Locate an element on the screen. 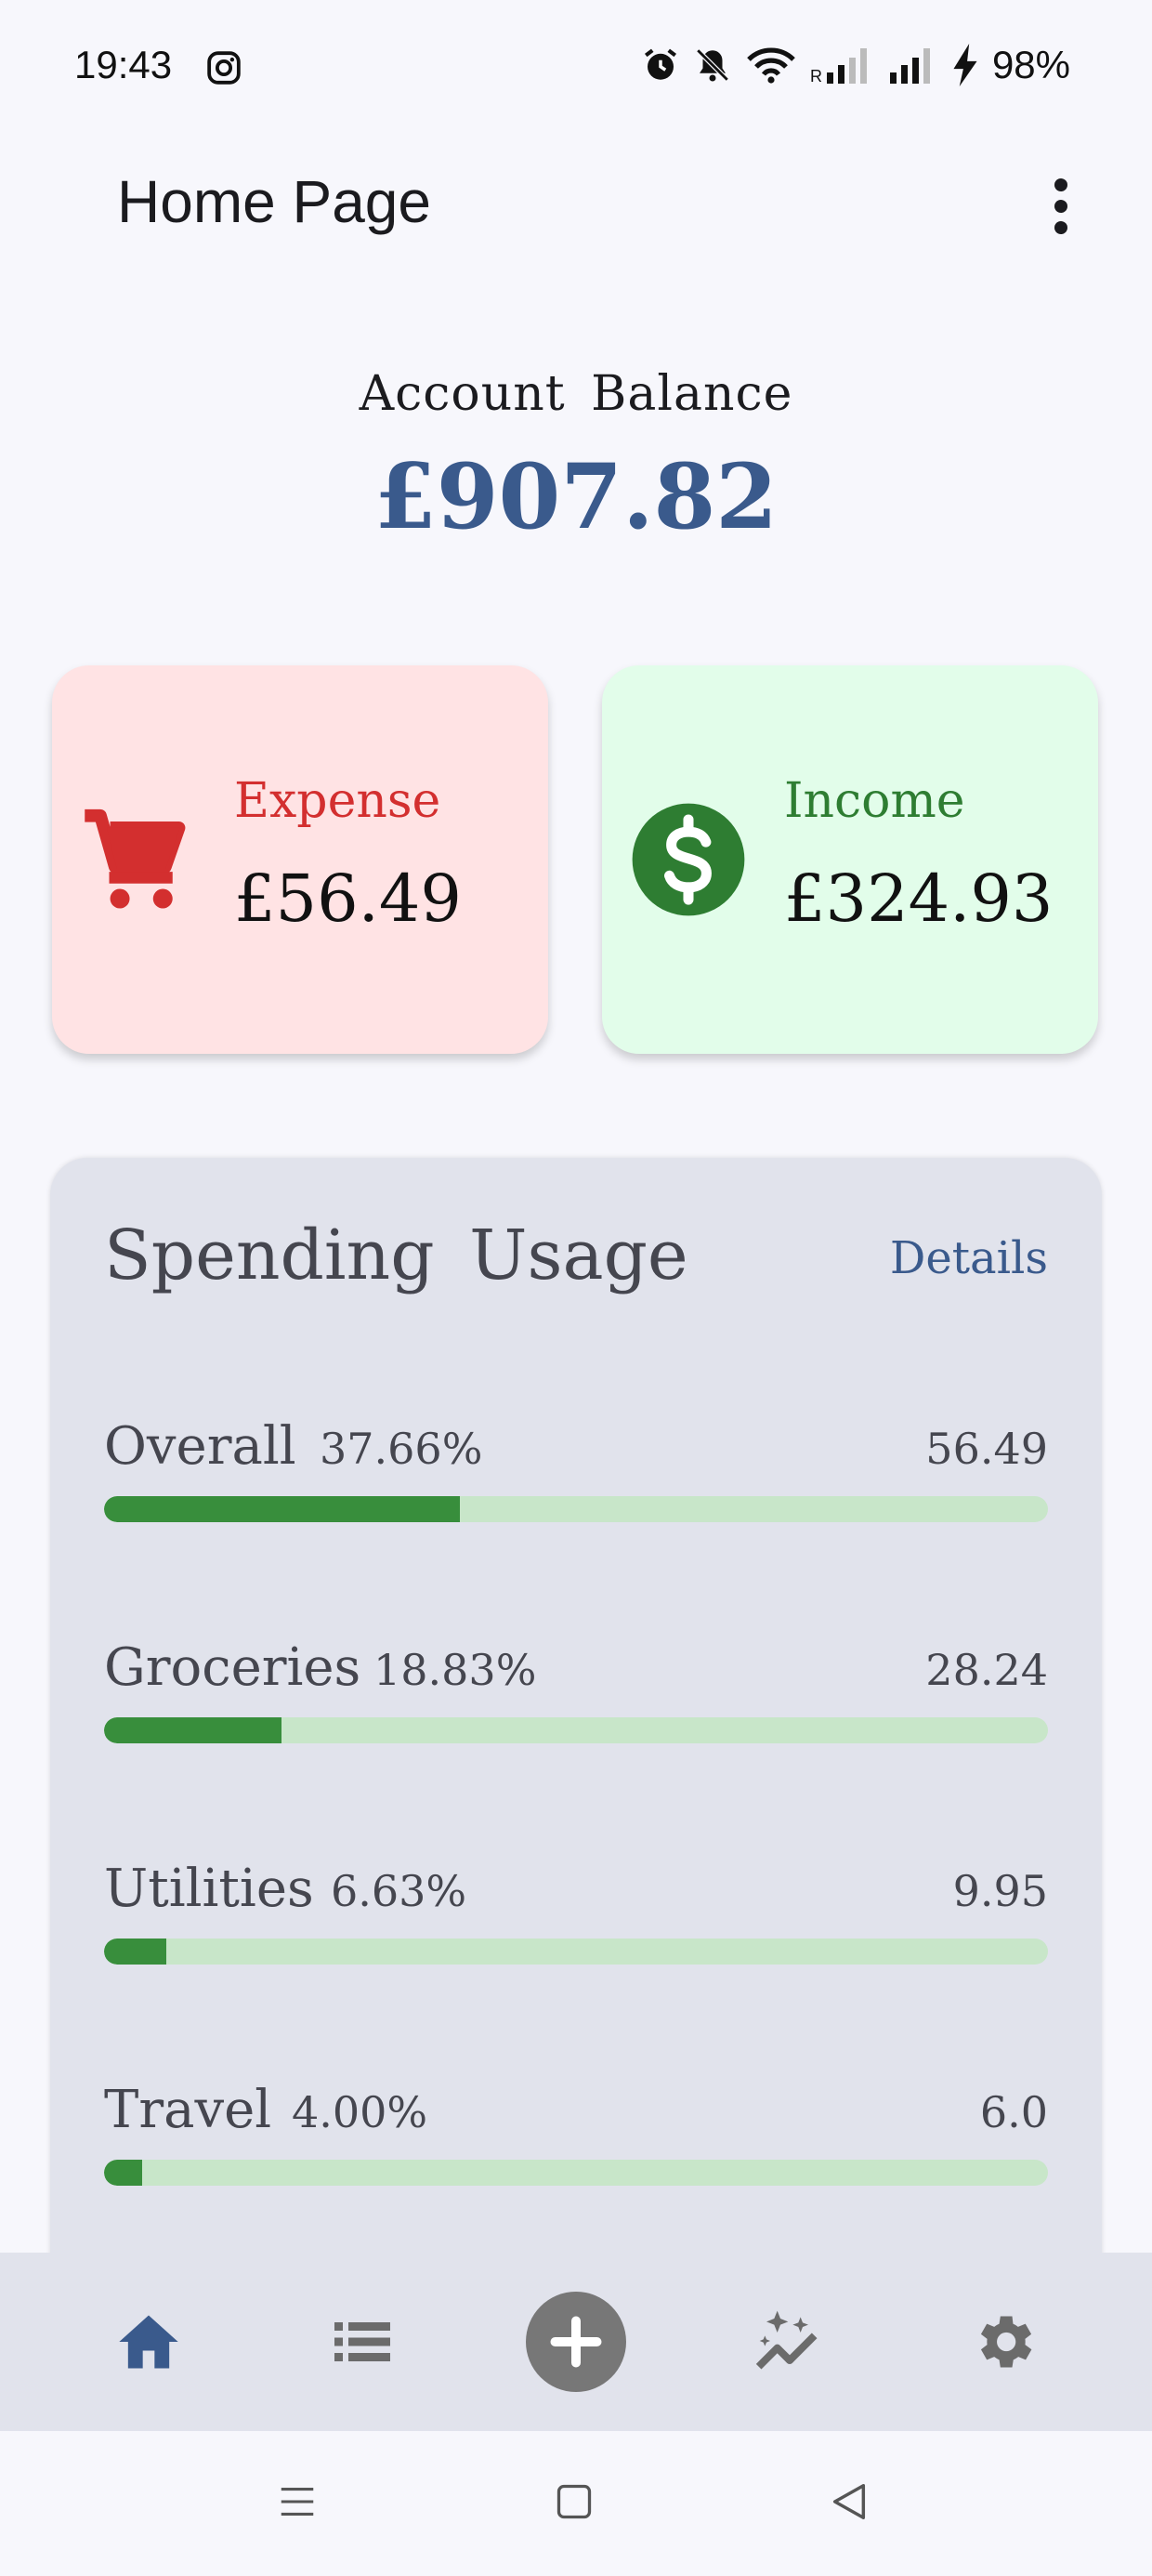 The image size is (1152, 2576). recents-icon is located at coordinates (297, 2502).